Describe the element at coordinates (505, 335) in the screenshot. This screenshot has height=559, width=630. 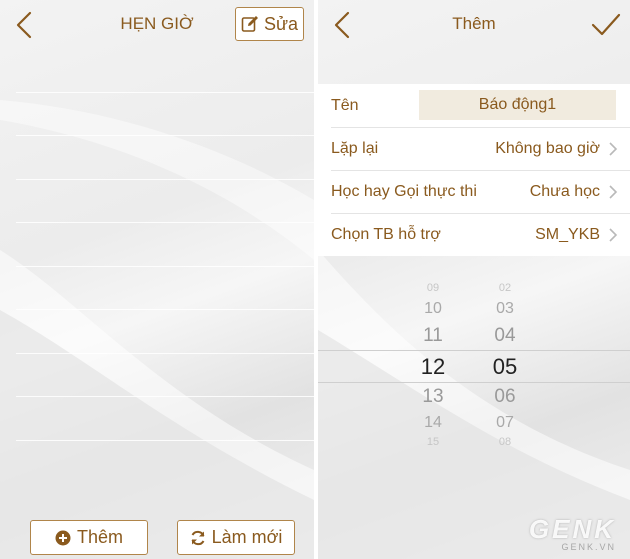
I see `minute-option: 04` at that location.